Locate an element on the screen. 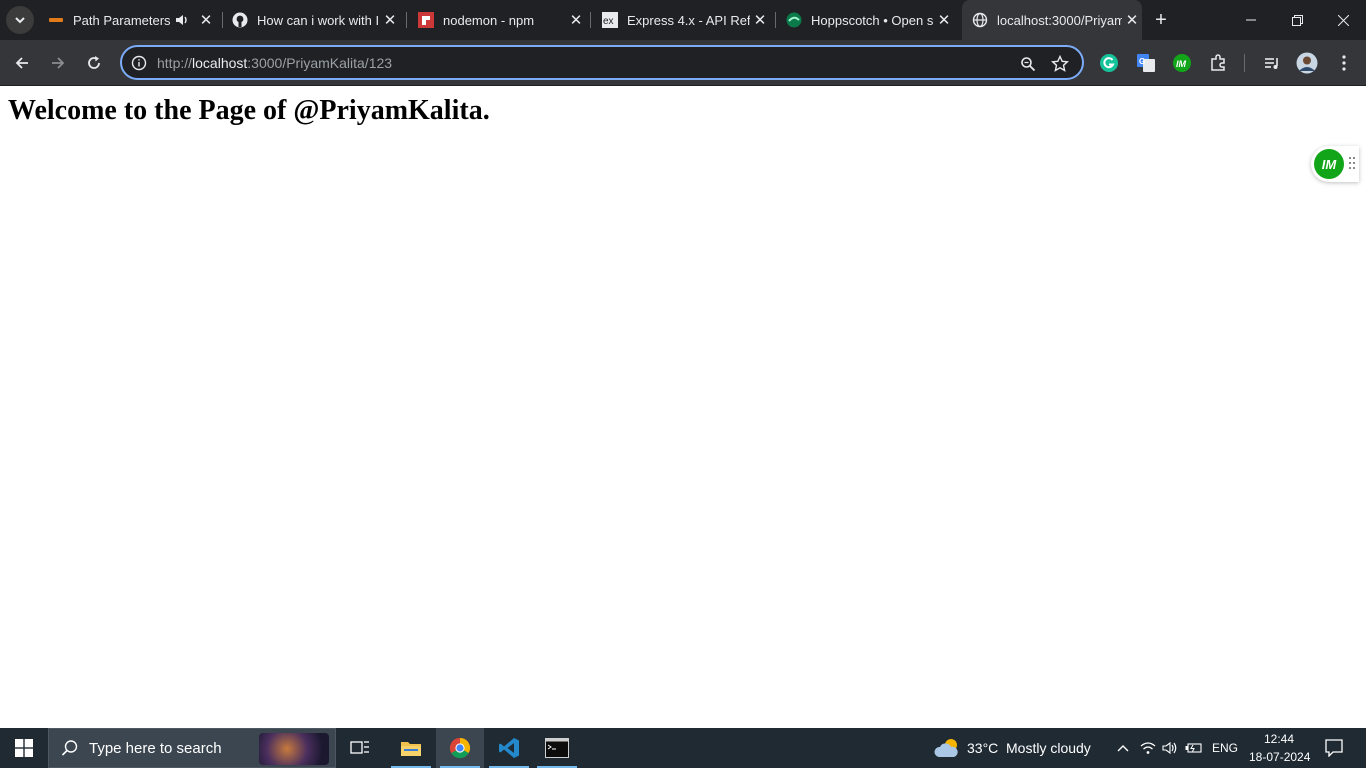 The image size is (1366, 768). weather-temperature: 33°C is located at coordinates (982, 748).